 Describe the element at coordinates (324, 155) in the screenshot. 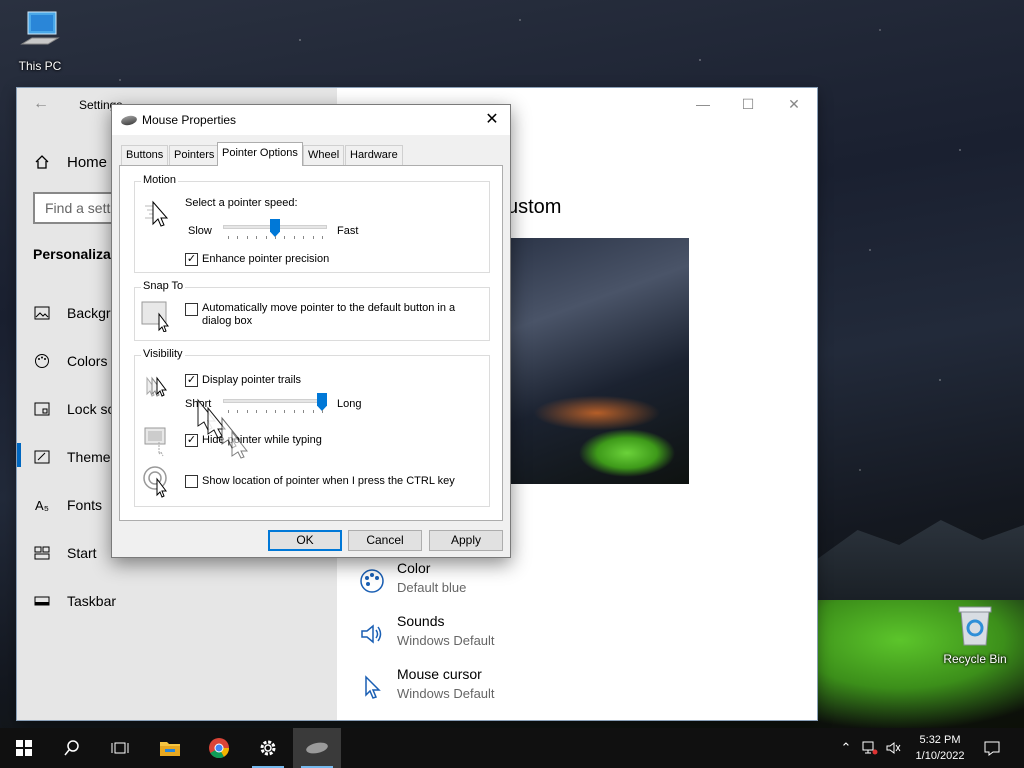

I see `tab-wheel: Wheel` at that location.